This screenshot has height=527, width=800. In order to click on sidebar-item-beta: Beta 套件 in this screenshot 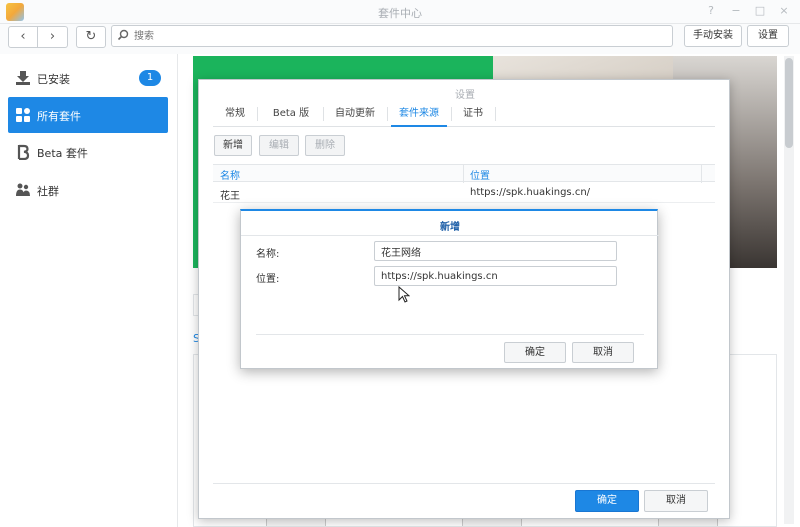, I will do `click(88, 152)`.